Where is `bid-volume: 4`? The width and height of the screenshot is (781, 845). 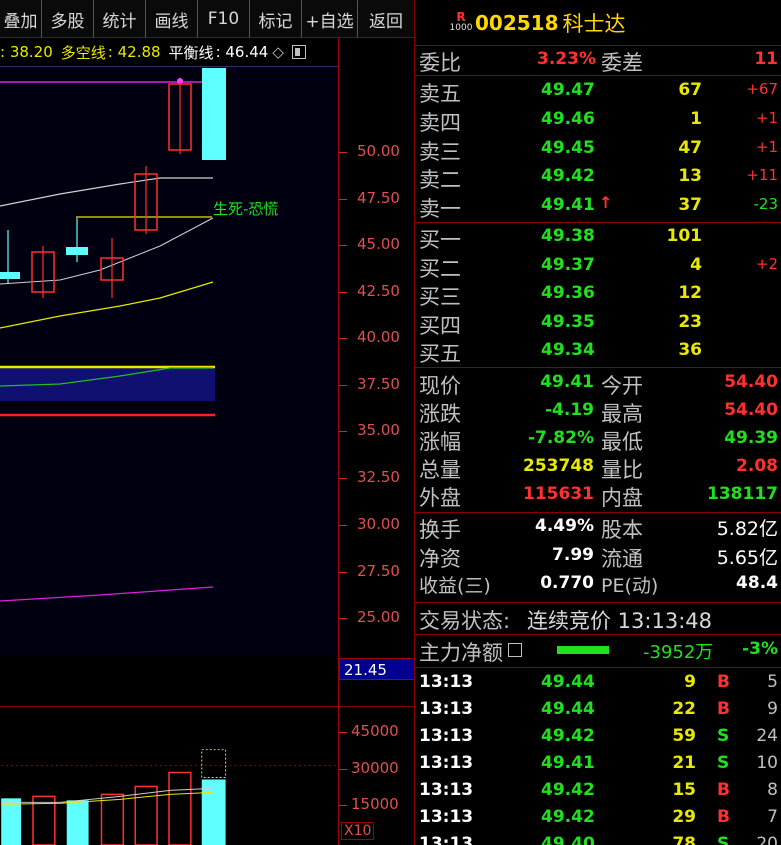 bid-volume: 4 is located at coordinates (696, 265).